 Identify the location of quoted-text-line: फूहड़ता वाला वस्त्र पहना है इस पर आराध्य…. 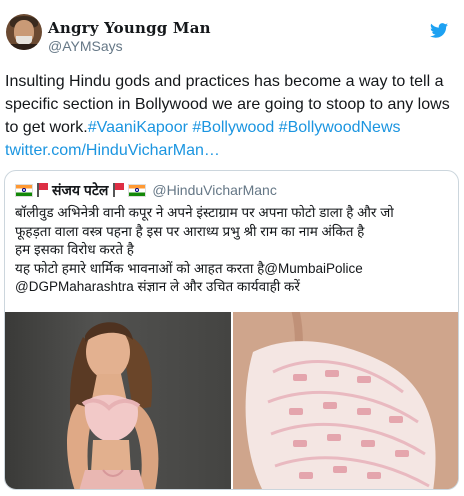
(190, 231).